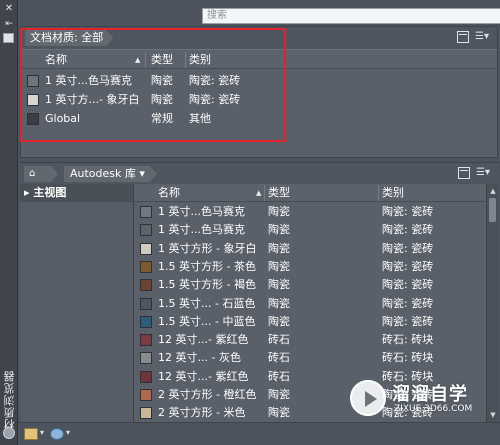 The image size is (500, 445). I want to click on close-icon: ✕, so click(9, 9).